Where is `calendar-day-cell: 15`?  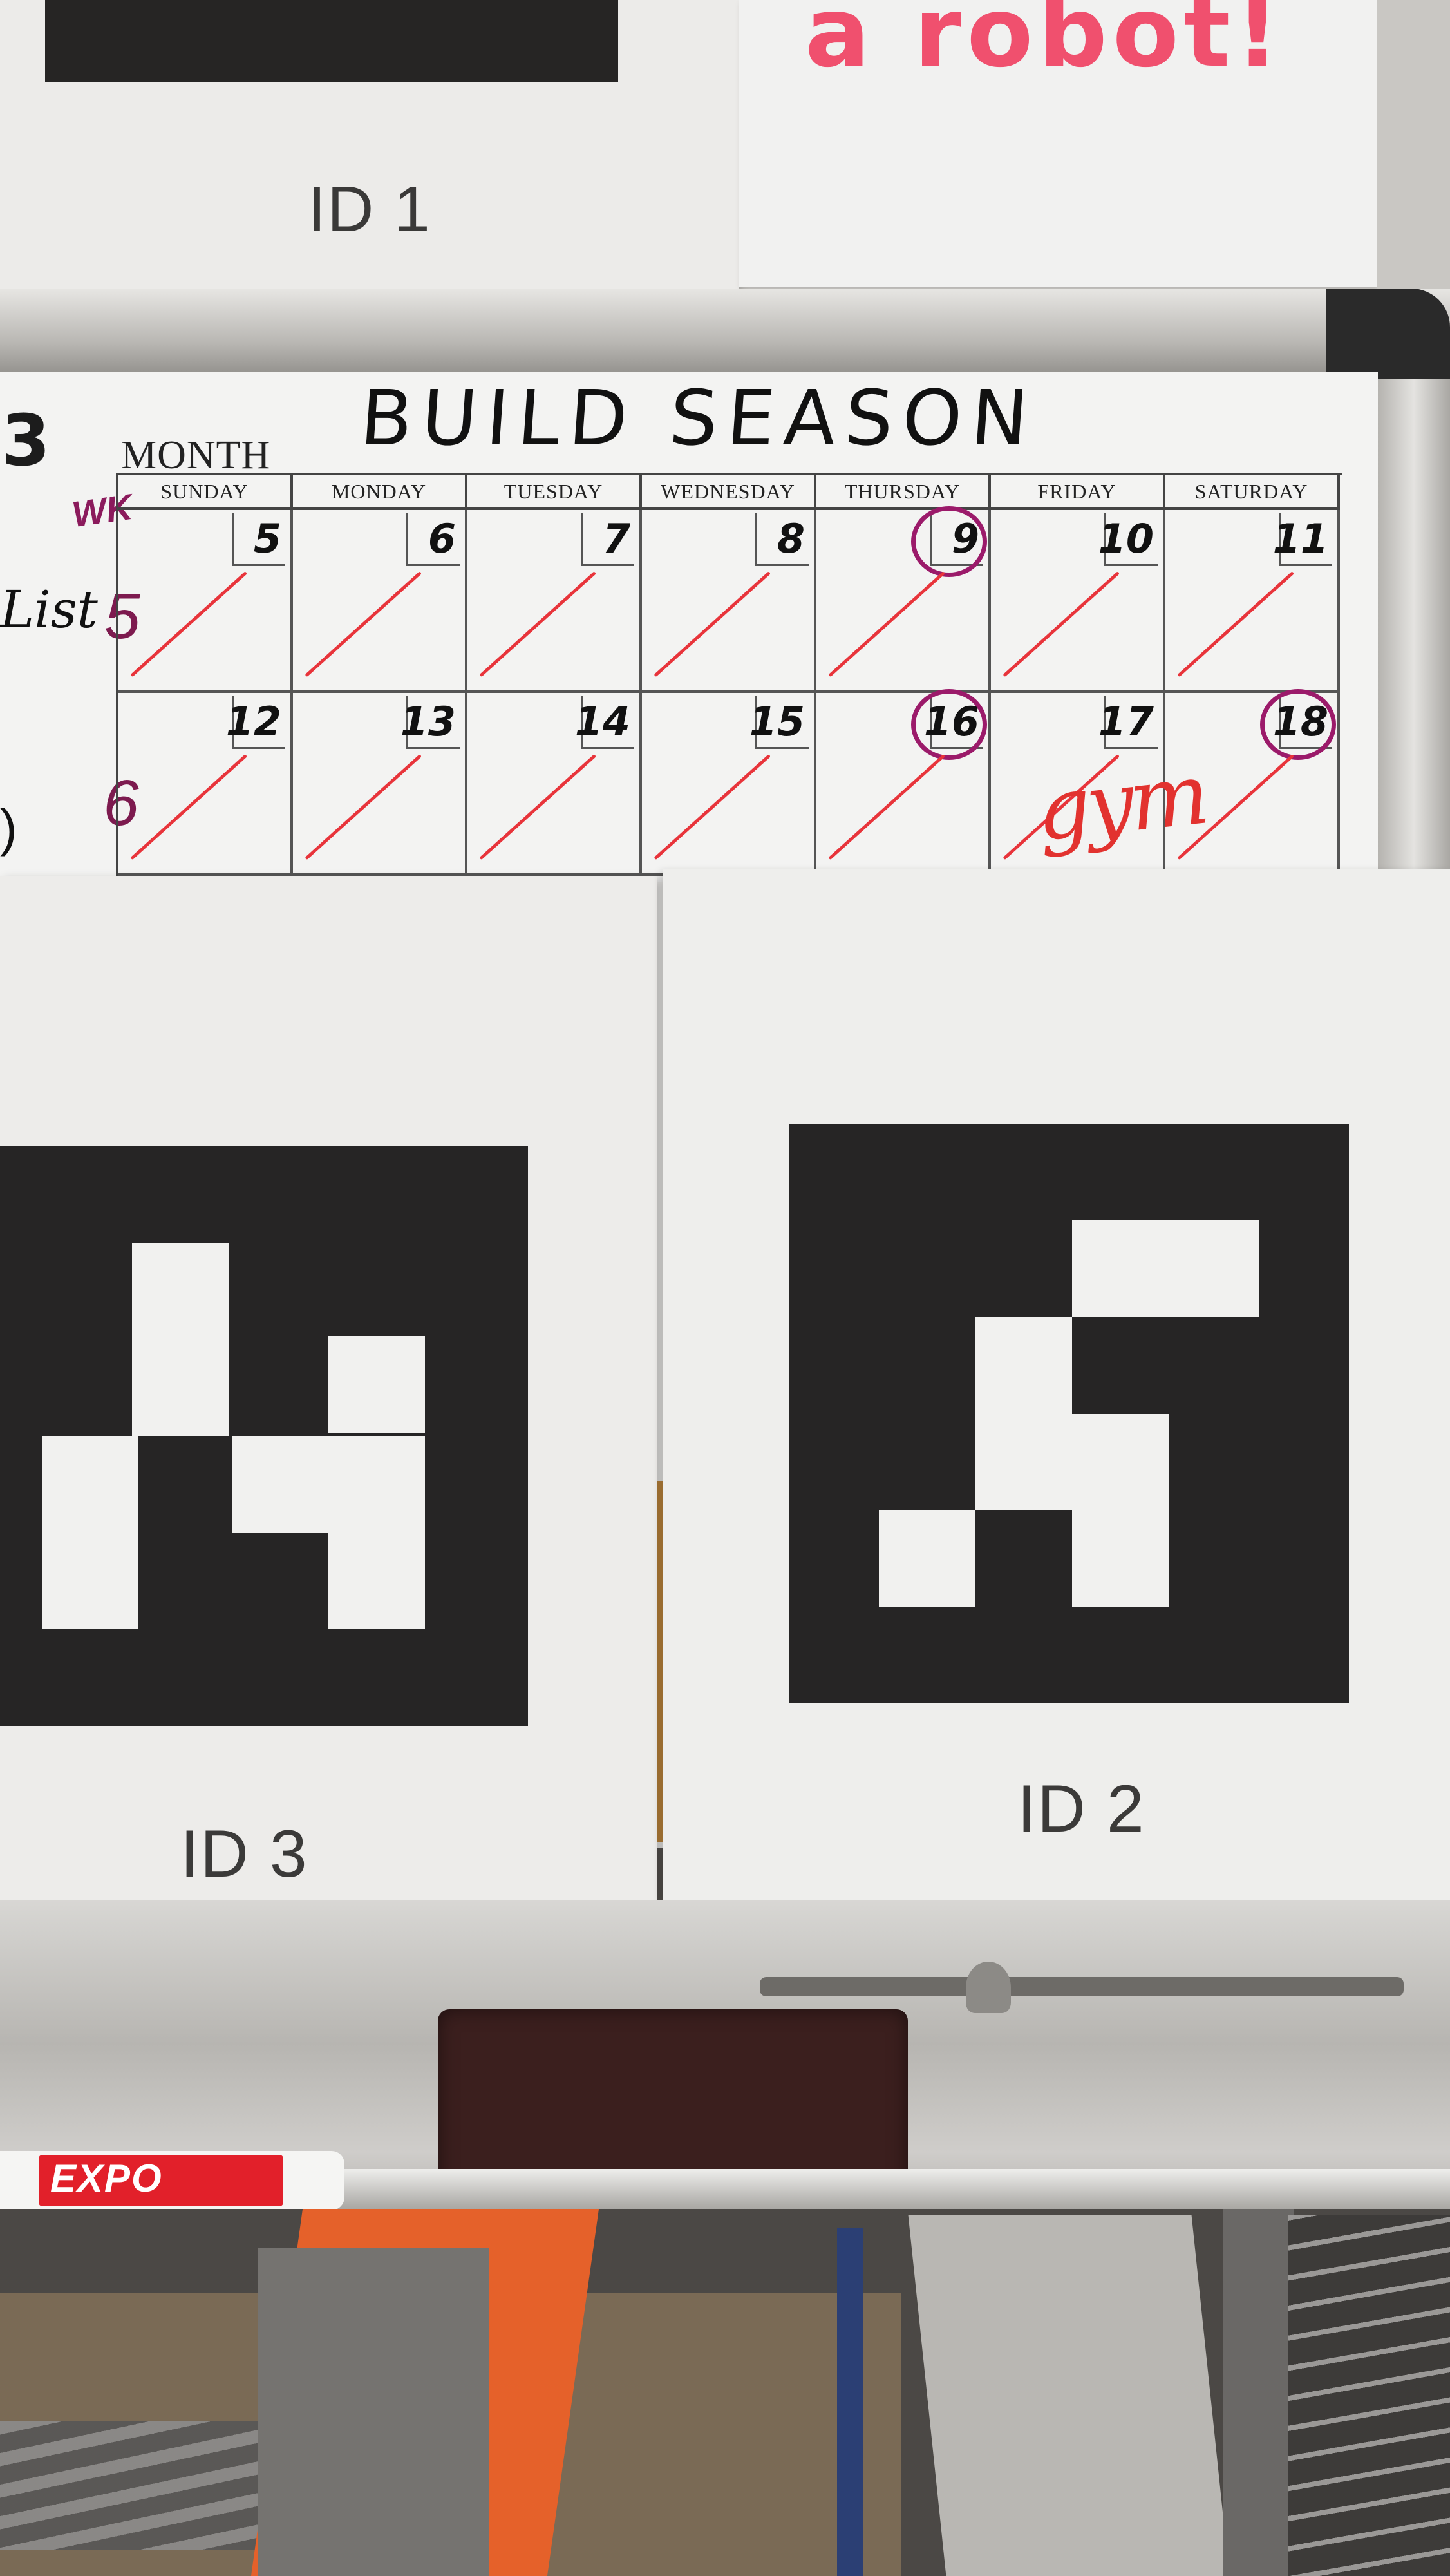 calendar-day-cell: 15 is located at coordinates (729, 784).